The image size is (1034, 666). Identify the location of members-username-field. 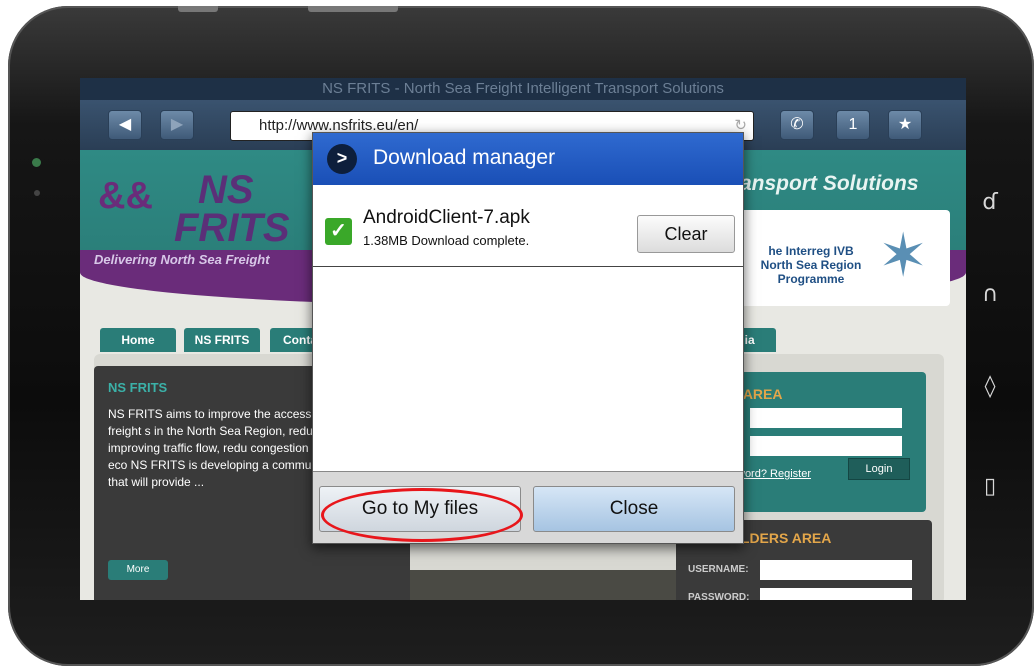
(826, 418).